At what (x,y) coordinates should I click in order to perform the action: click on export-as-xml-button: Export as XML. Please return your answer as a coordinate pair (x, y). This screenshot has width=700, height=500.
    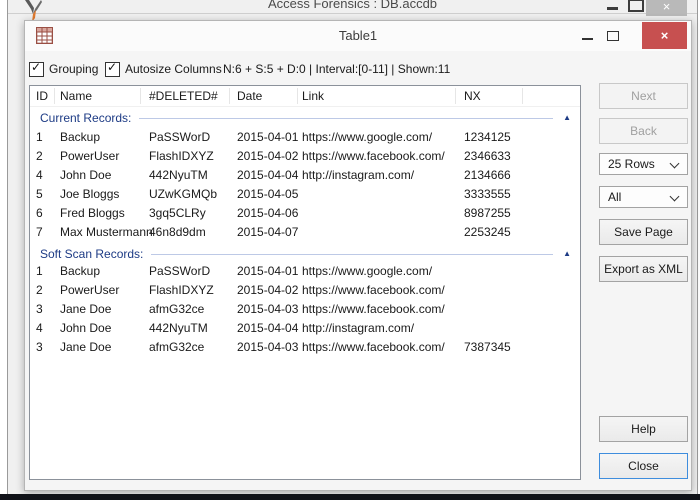
    Looking at the image, I should click on (643, 269).